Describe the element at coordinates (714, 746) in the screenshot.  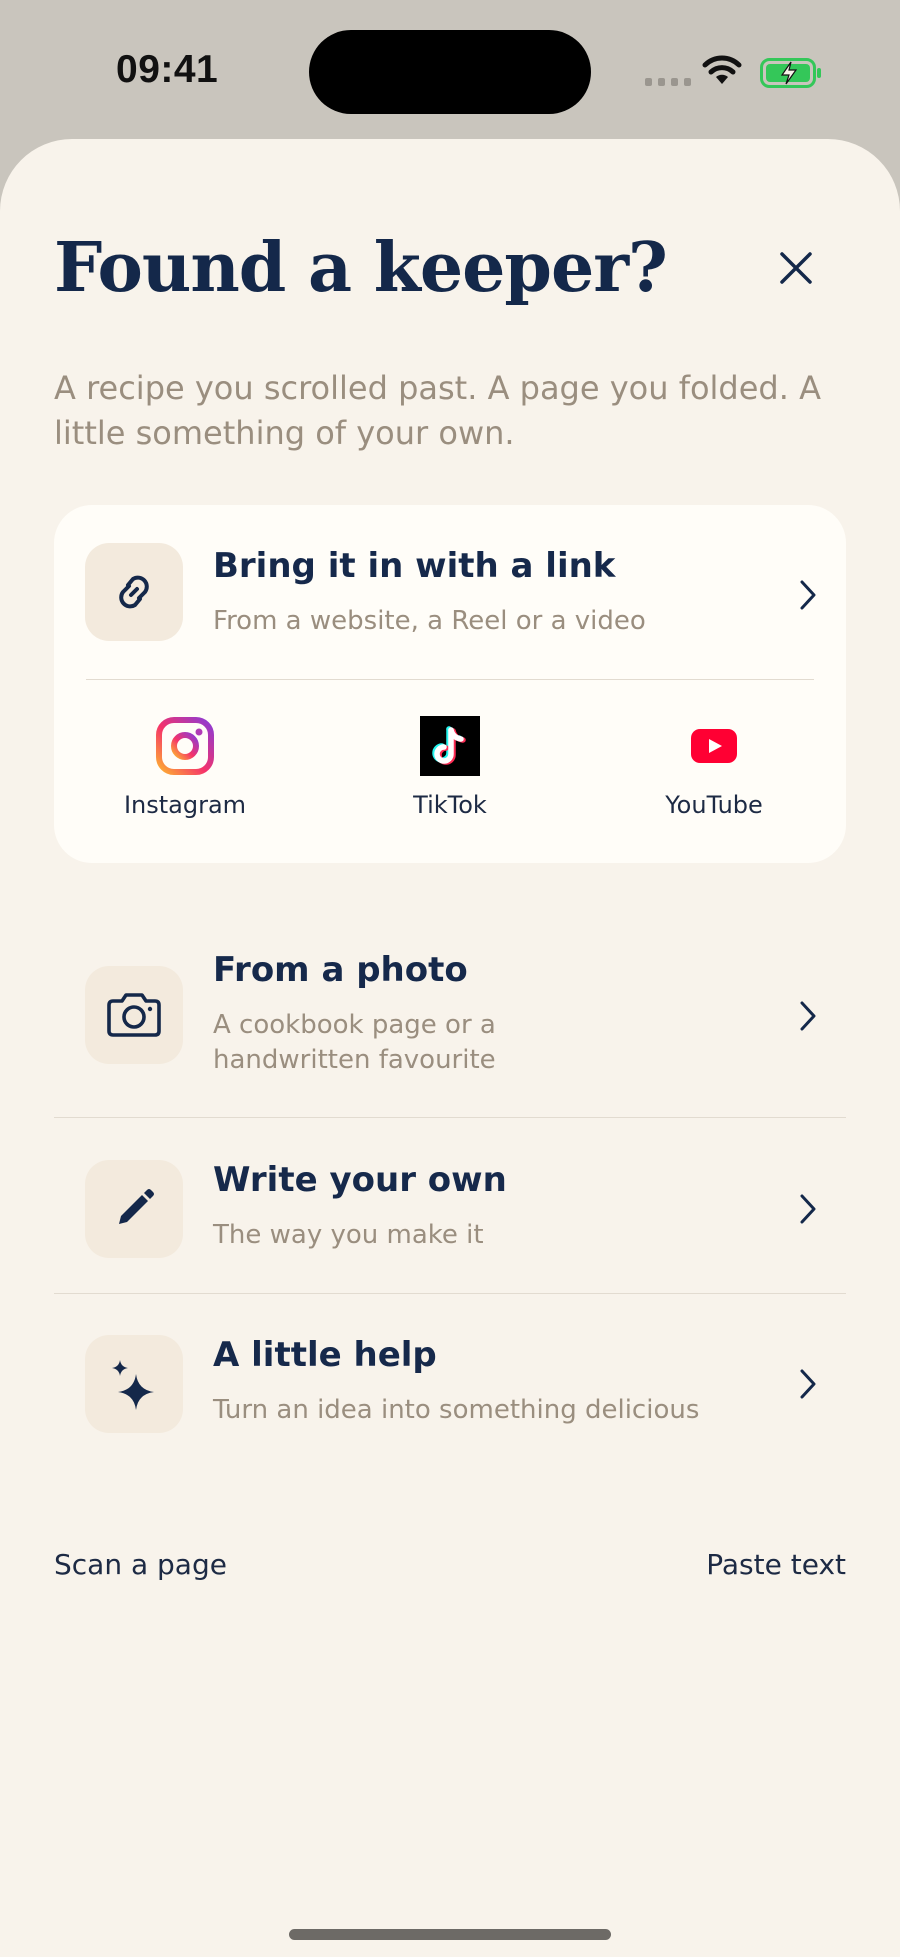
I see `youtube-icon` at that location.